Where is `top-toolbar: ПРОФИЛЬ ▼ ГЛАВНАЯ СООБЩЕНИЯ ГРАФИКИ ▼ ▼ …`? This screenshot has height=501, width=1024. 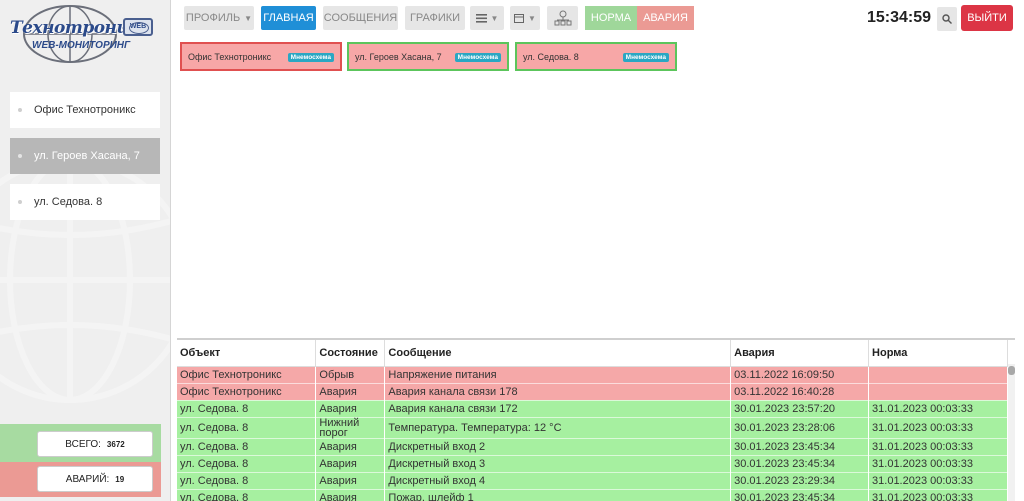 top-toolbar: ПРОФИЛЬ ▼ ГЛАВНАЯ СООБЩЕНИЯ ГРАФИКИ ▼ ▼ … is located at coordinates (597, 19).